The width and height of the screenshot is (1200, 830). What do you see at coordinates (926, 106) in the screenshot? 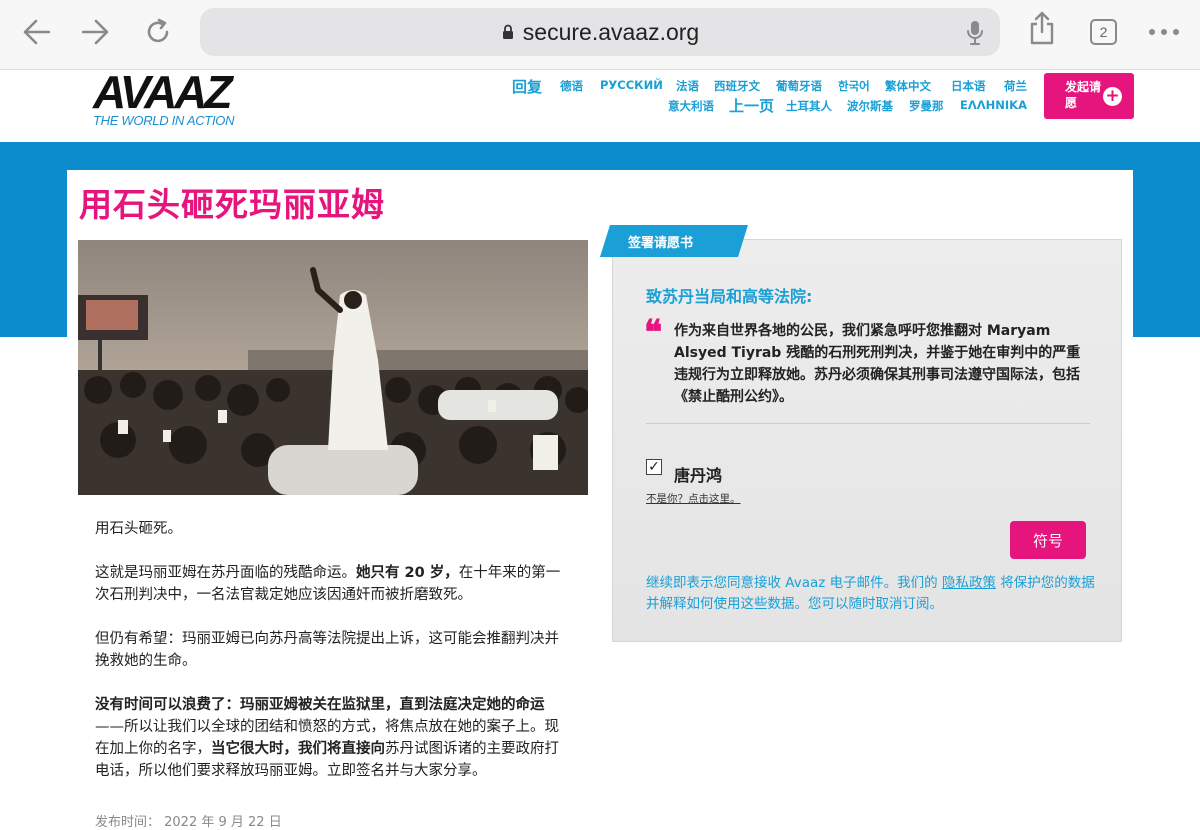
I see `lang-link-romanian: 罗曼那` at bounding box center [926, 106].